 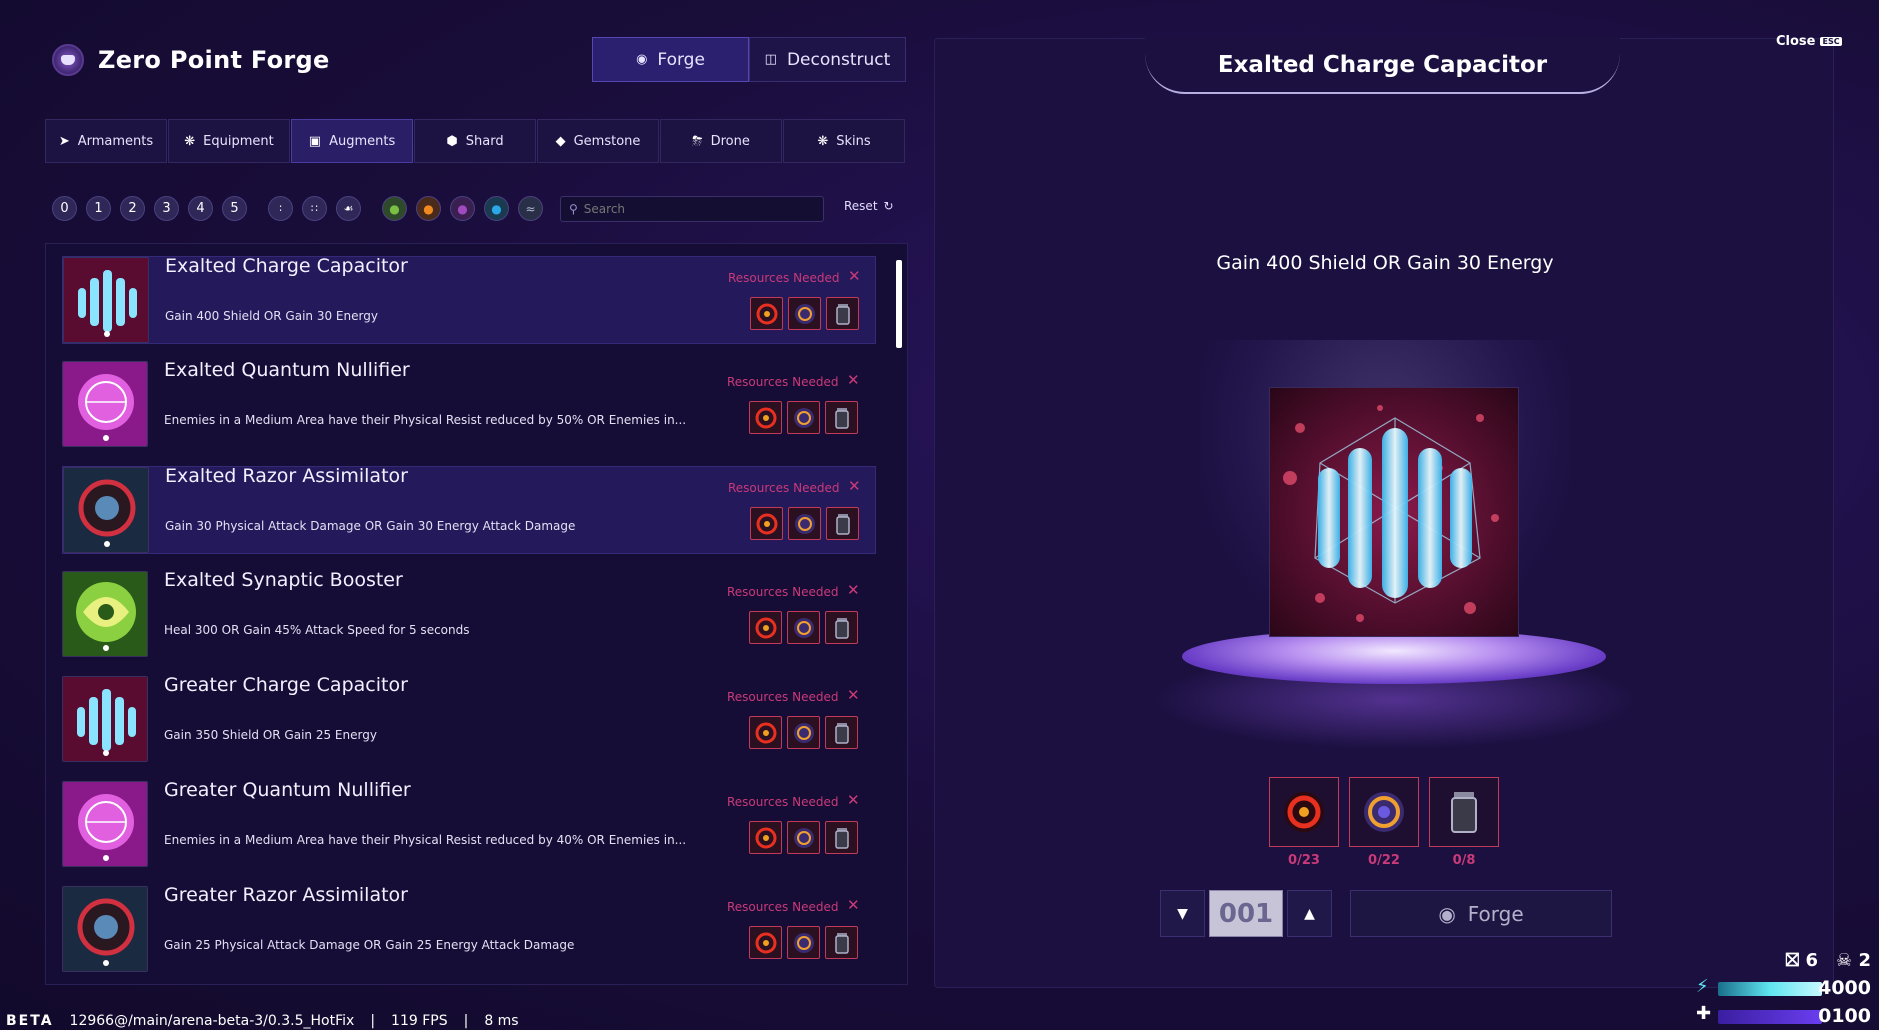 I want to click on nature-element-icon: ●, so click(x=394, y=208).